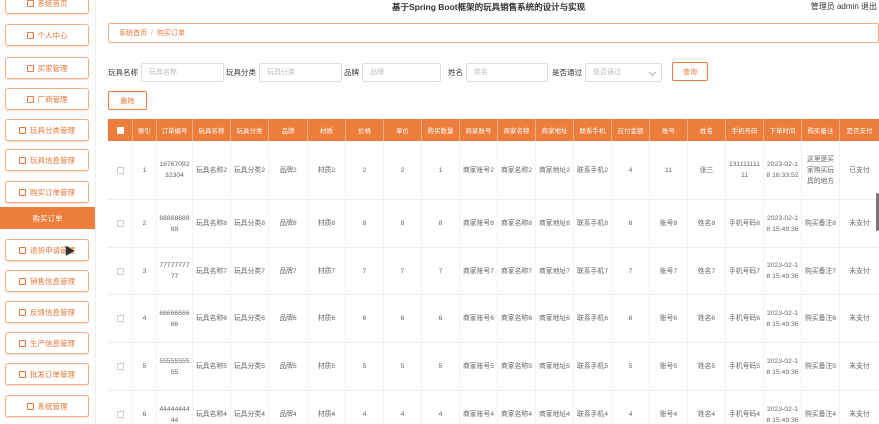 Image resolution: width=879 pixels, height=424 pixels. What do you see at coordinates (47, 35) in the screenshot?
I see `sidebar-item: 个人中心` at bounding box center [47, 35].